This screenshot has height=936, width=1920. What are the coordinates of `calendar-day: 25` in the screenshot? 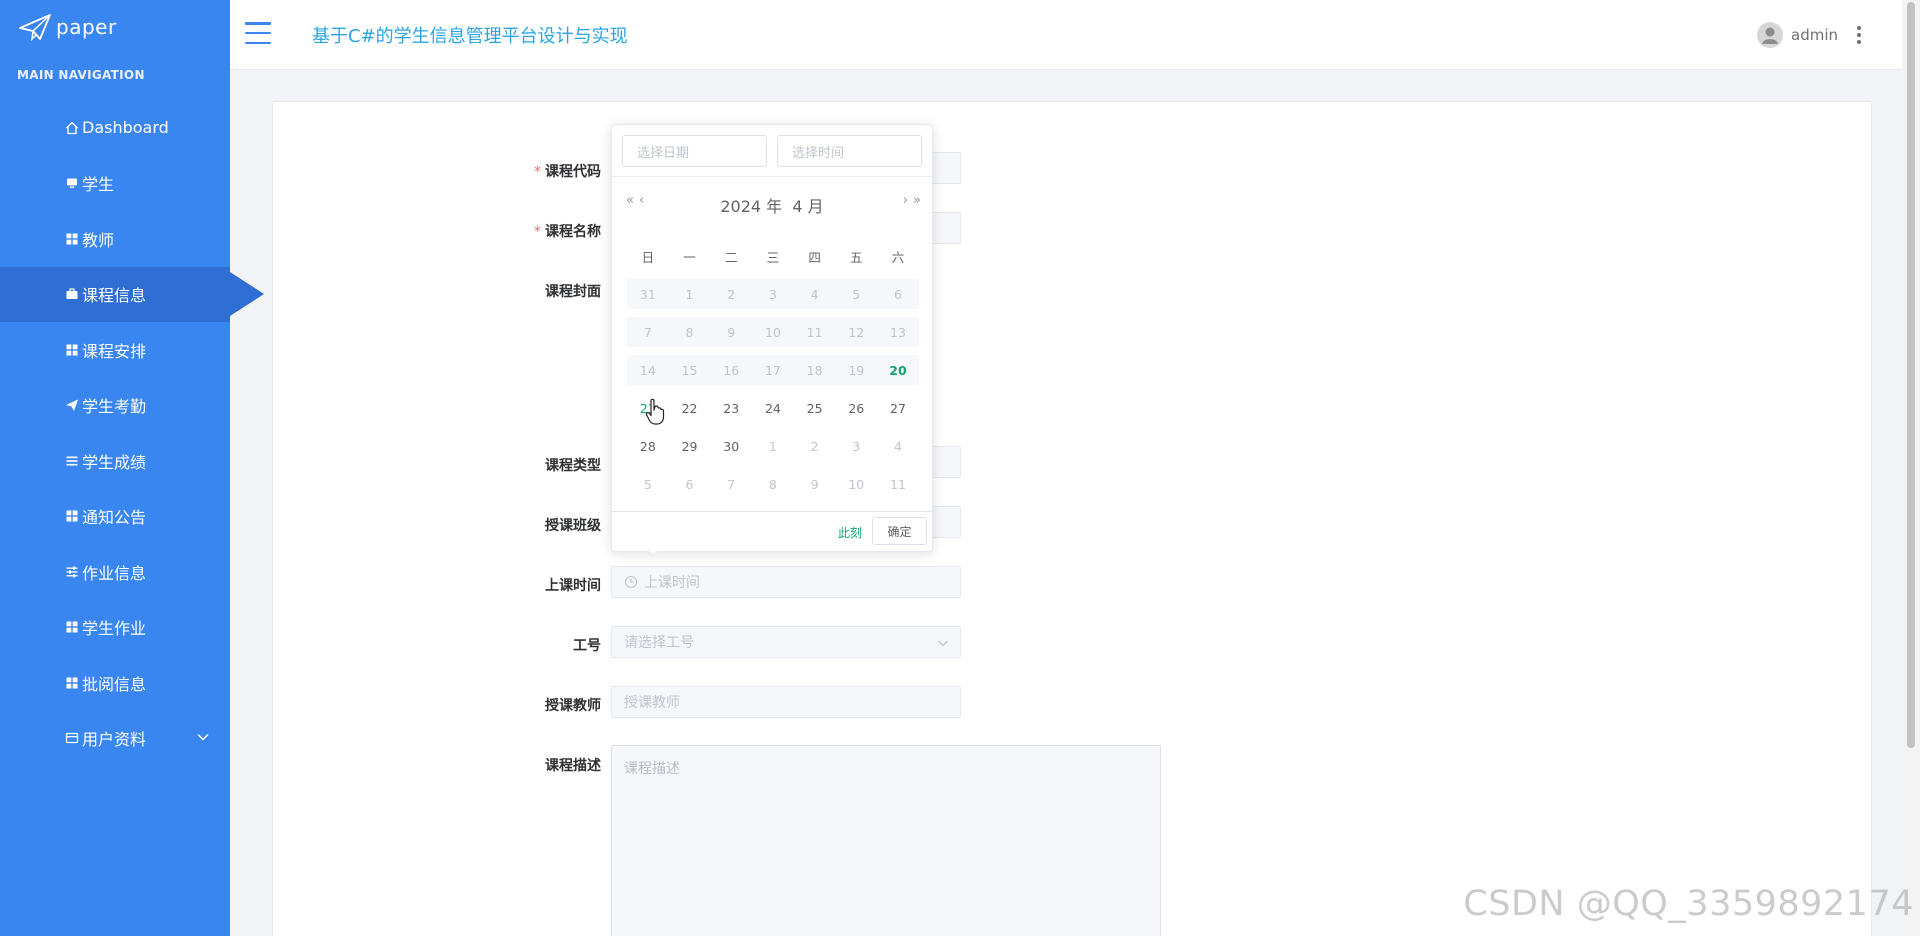 It's located at (815, 408).